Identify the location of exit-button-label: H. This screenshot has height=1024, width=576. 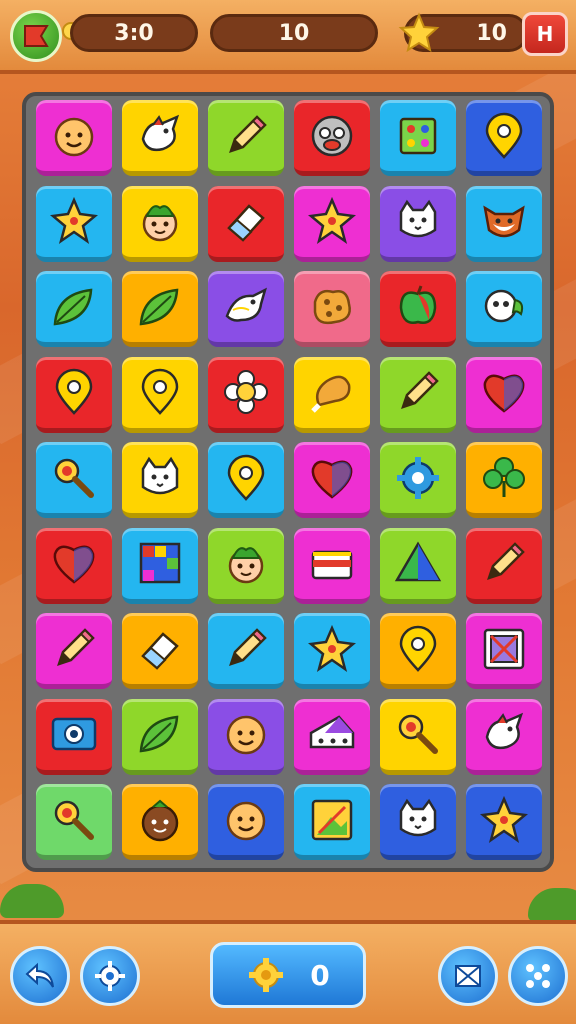
(545, 34).